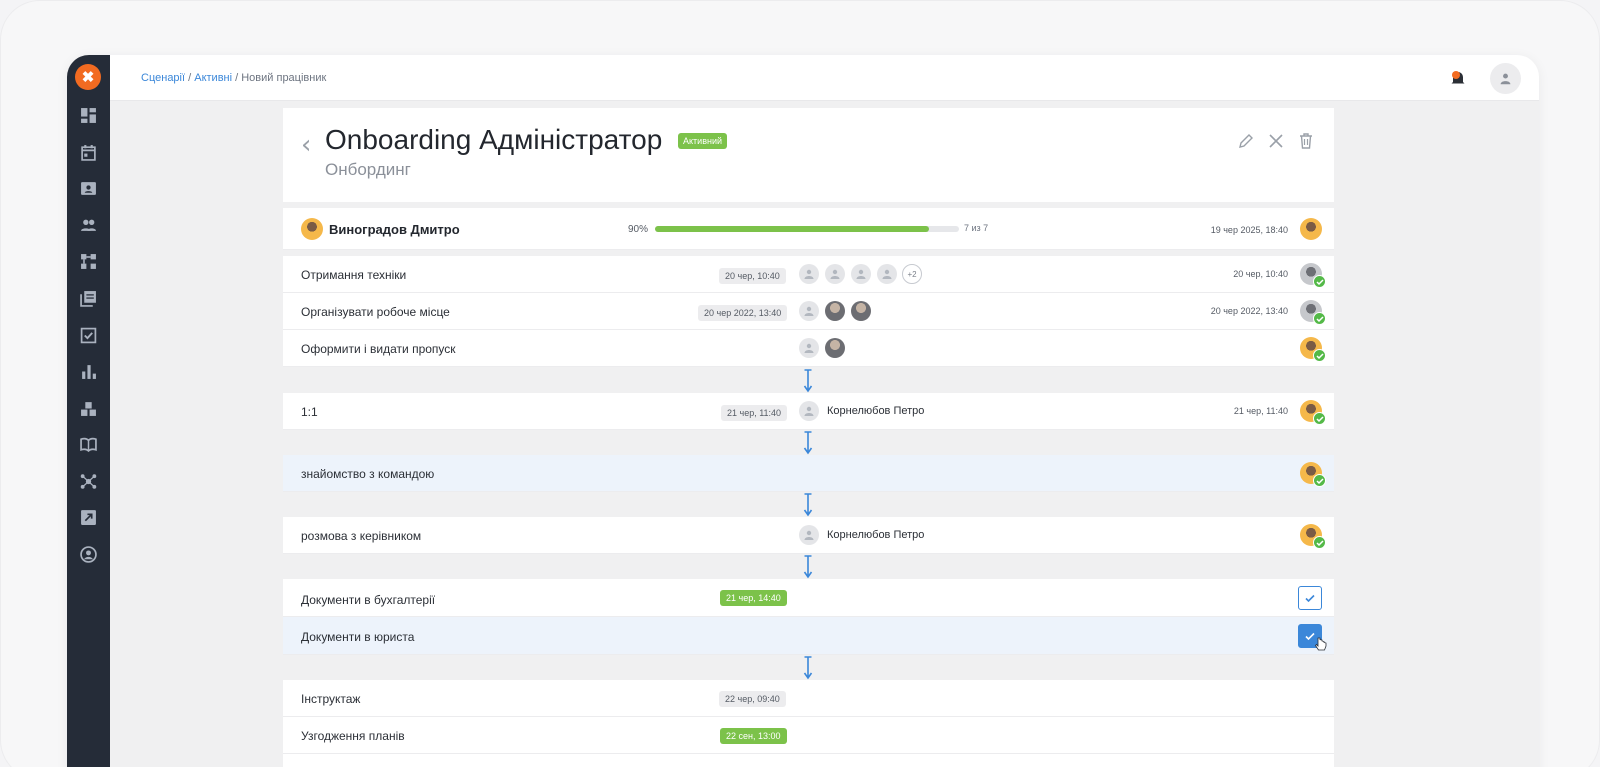 This screenshot has width=1600, height=767. I want to click on network-icon, so click(88, 481).